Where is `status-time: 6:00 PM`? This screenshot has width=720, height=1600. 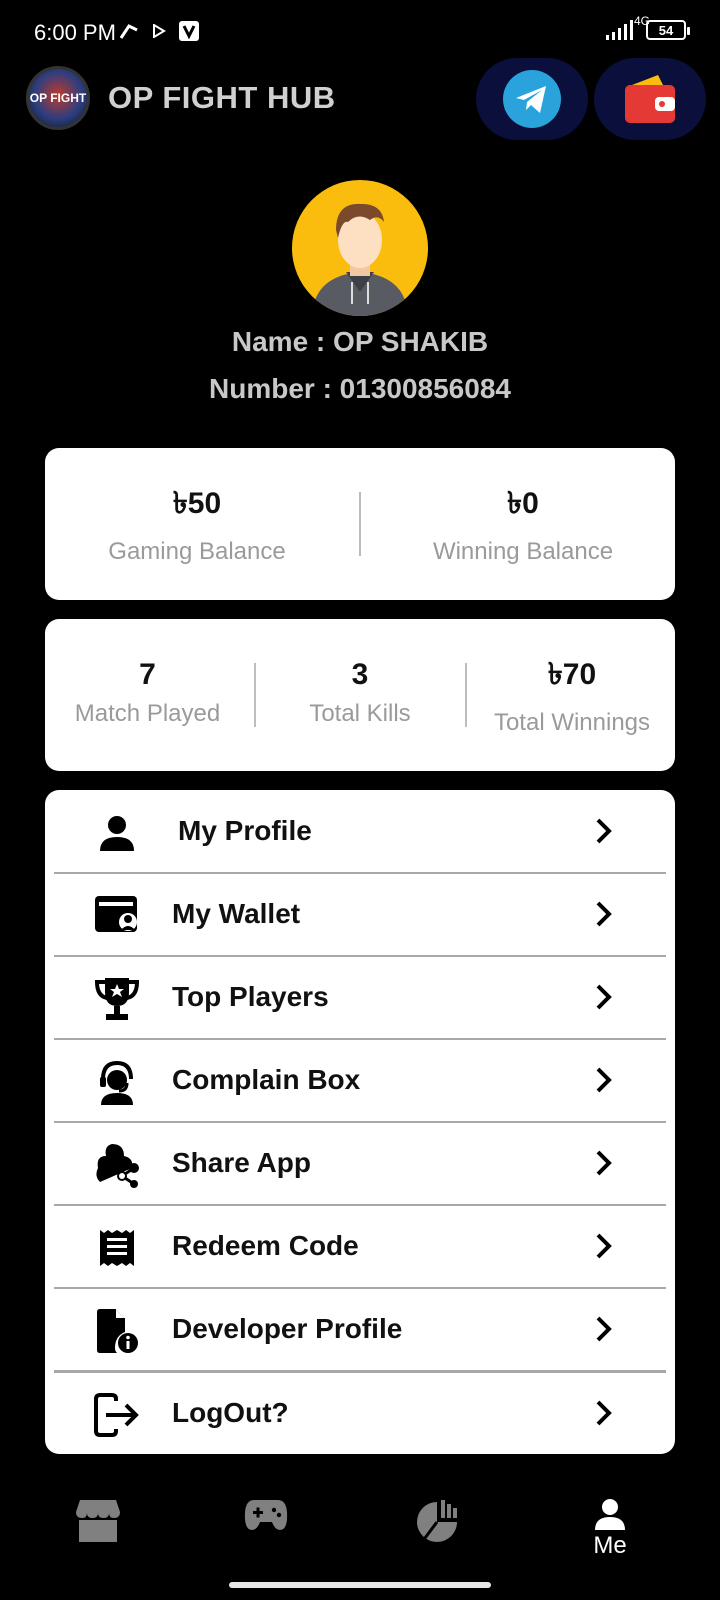
status-time: 6:00 PM is located at coordinates (75, 32).